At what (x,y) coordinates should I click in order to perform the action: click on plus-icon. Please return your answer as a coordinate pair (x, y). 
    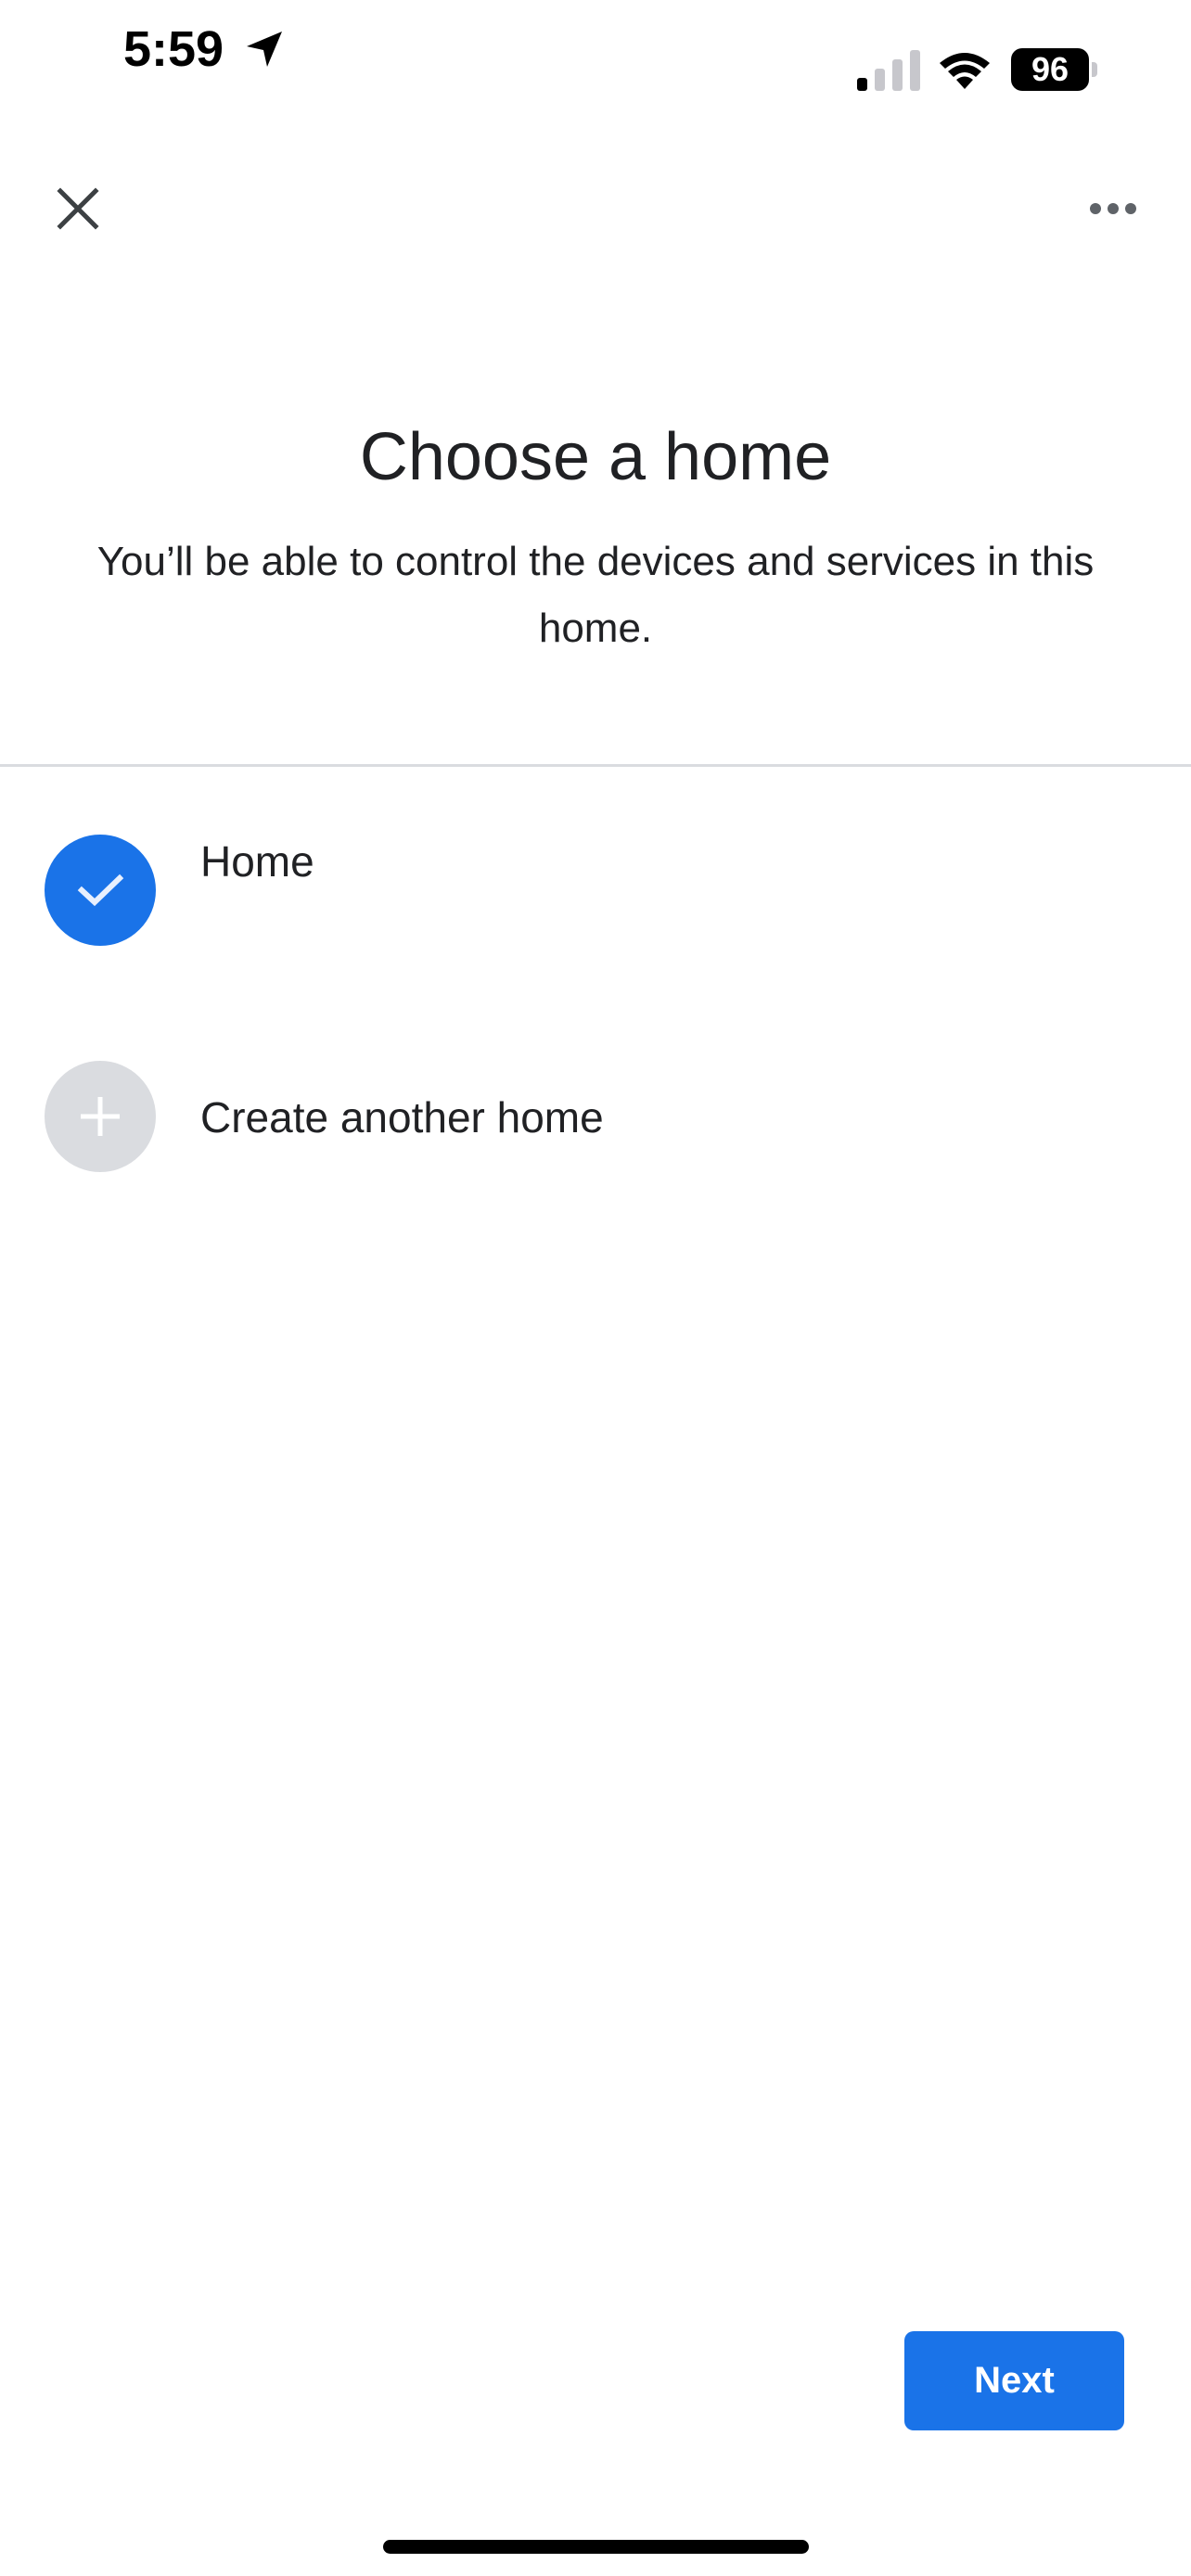
    Looking at the image, I should click on (100, 1116).